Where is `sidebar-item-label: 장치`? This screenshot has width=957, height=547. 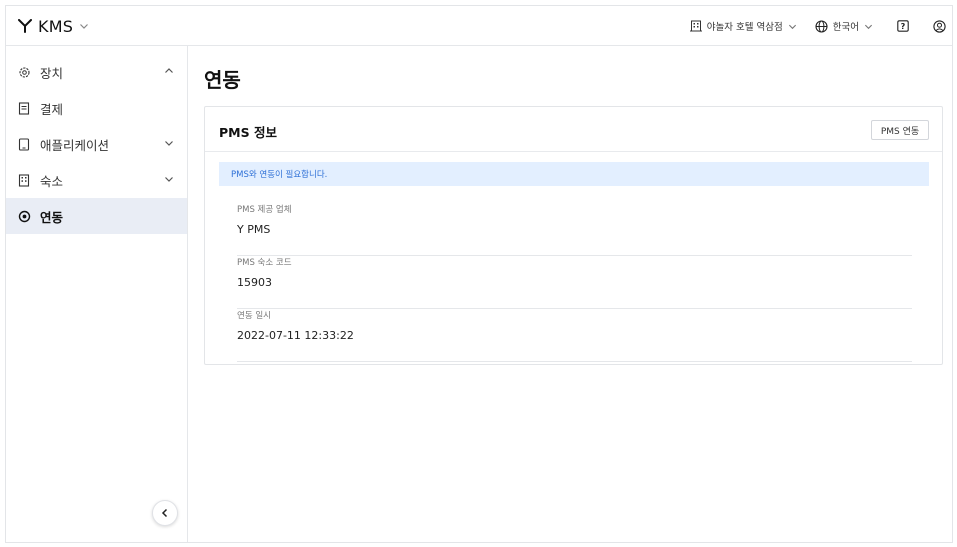 sidebar-item-label: 장치 is located at coordinates (52, 73).